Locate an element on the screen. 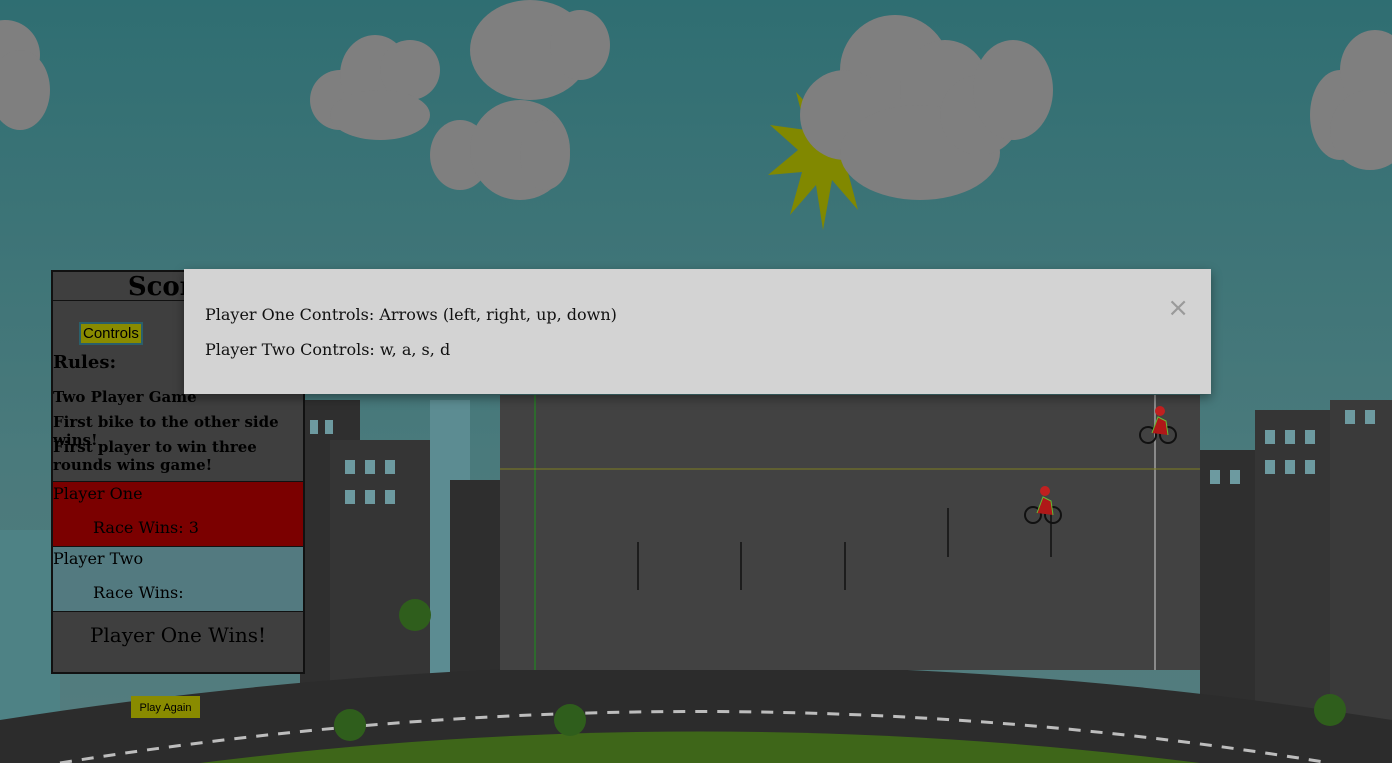 The height and width of the screenshot is (763, 1392). player-one-race-wins: Race Wins: 3 is located at coordinates (146, 527).